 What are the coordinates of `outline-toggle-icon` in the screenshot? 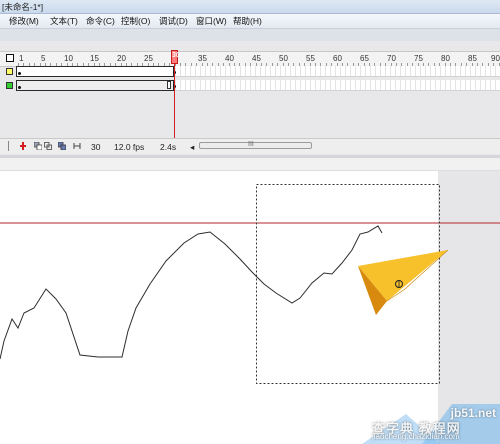 It's located at (10, 58).